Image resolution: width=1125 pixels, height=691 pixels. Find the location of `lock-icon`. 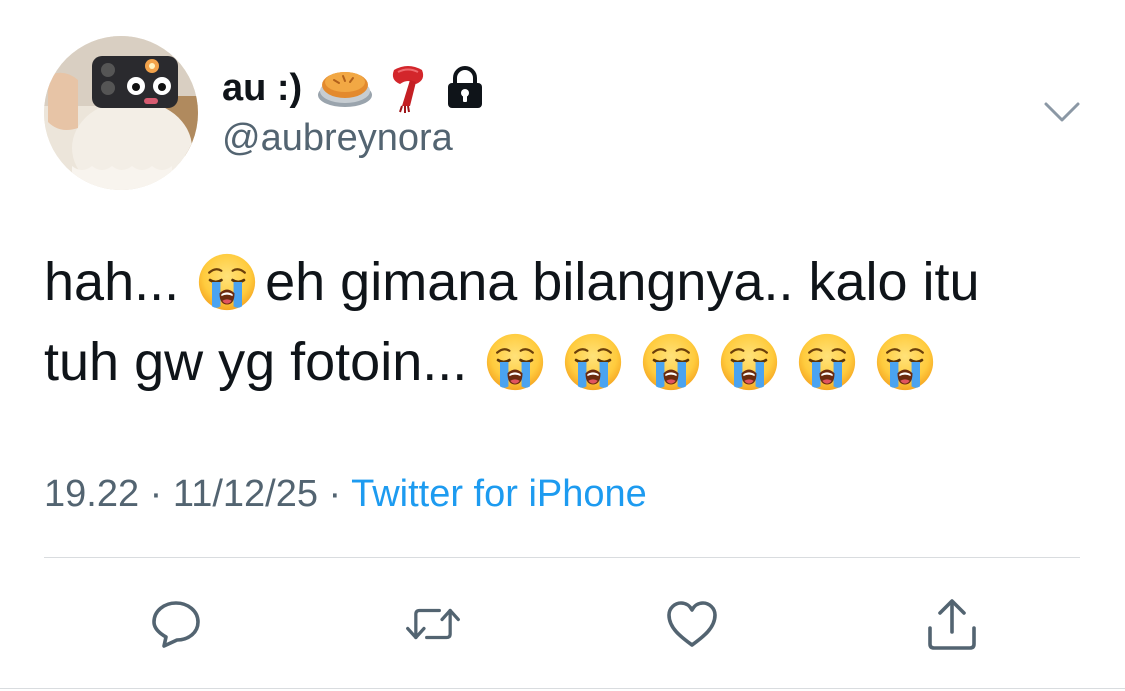

lock-icon is located at coordinates (465, 88).